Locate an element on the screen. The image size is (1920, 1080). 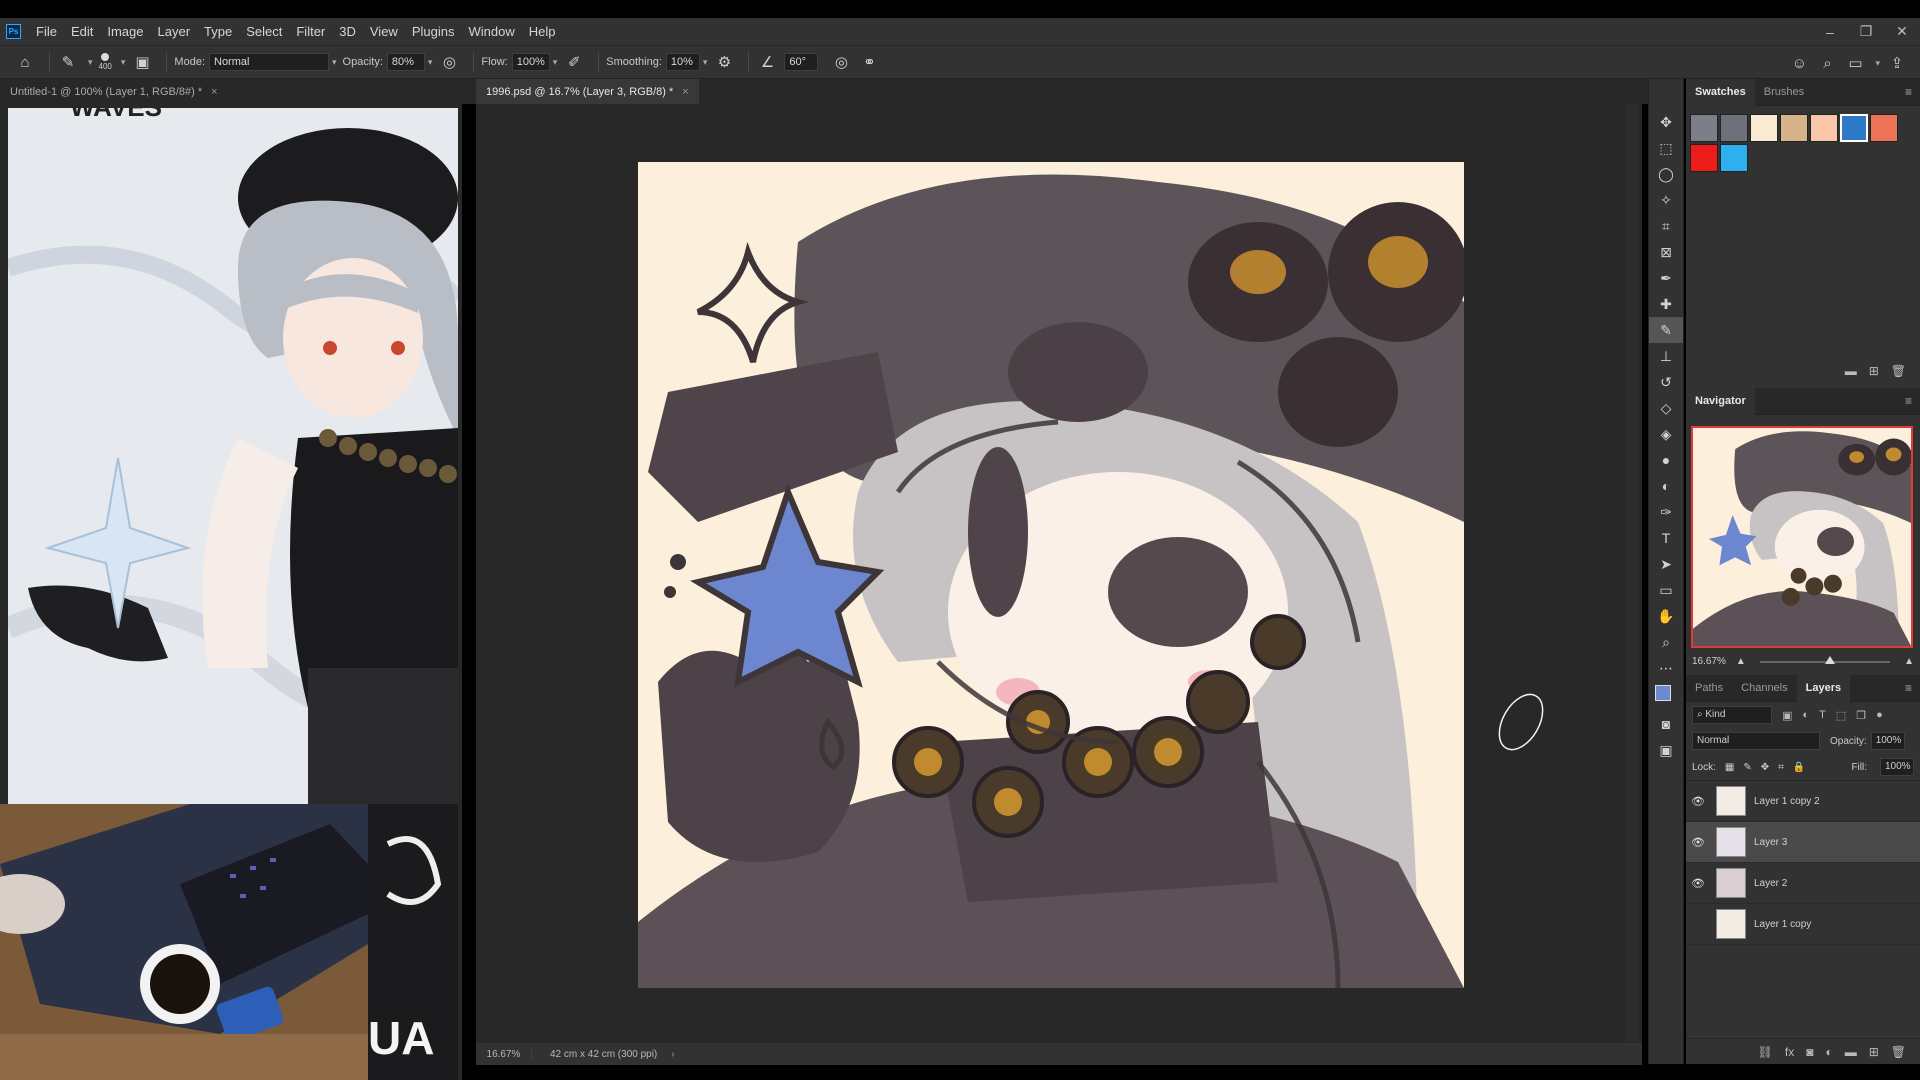
path-select-icon: ➤ is located at coordinates (1666, 564).